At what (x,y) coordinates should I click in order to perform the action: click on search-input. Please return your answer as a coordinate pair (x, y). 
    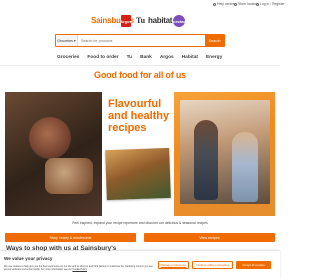
    Looking at the image, I should click on (141, 40).